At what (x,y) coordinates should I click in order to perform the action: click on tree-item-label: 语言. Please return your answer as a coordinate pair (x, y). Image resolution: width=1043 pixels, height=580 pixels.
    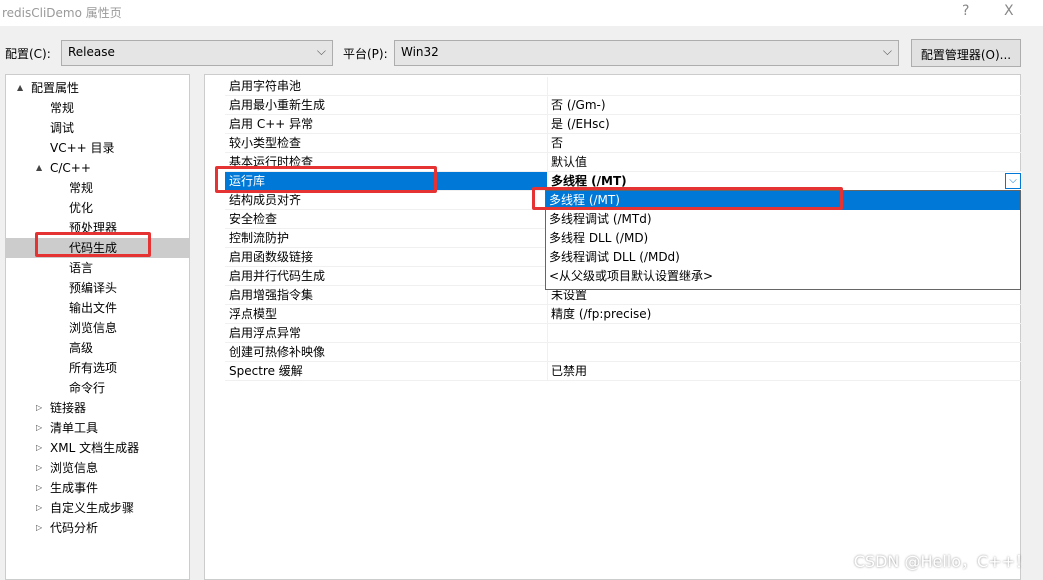
    Looking at the image, I should click on (81, 268).